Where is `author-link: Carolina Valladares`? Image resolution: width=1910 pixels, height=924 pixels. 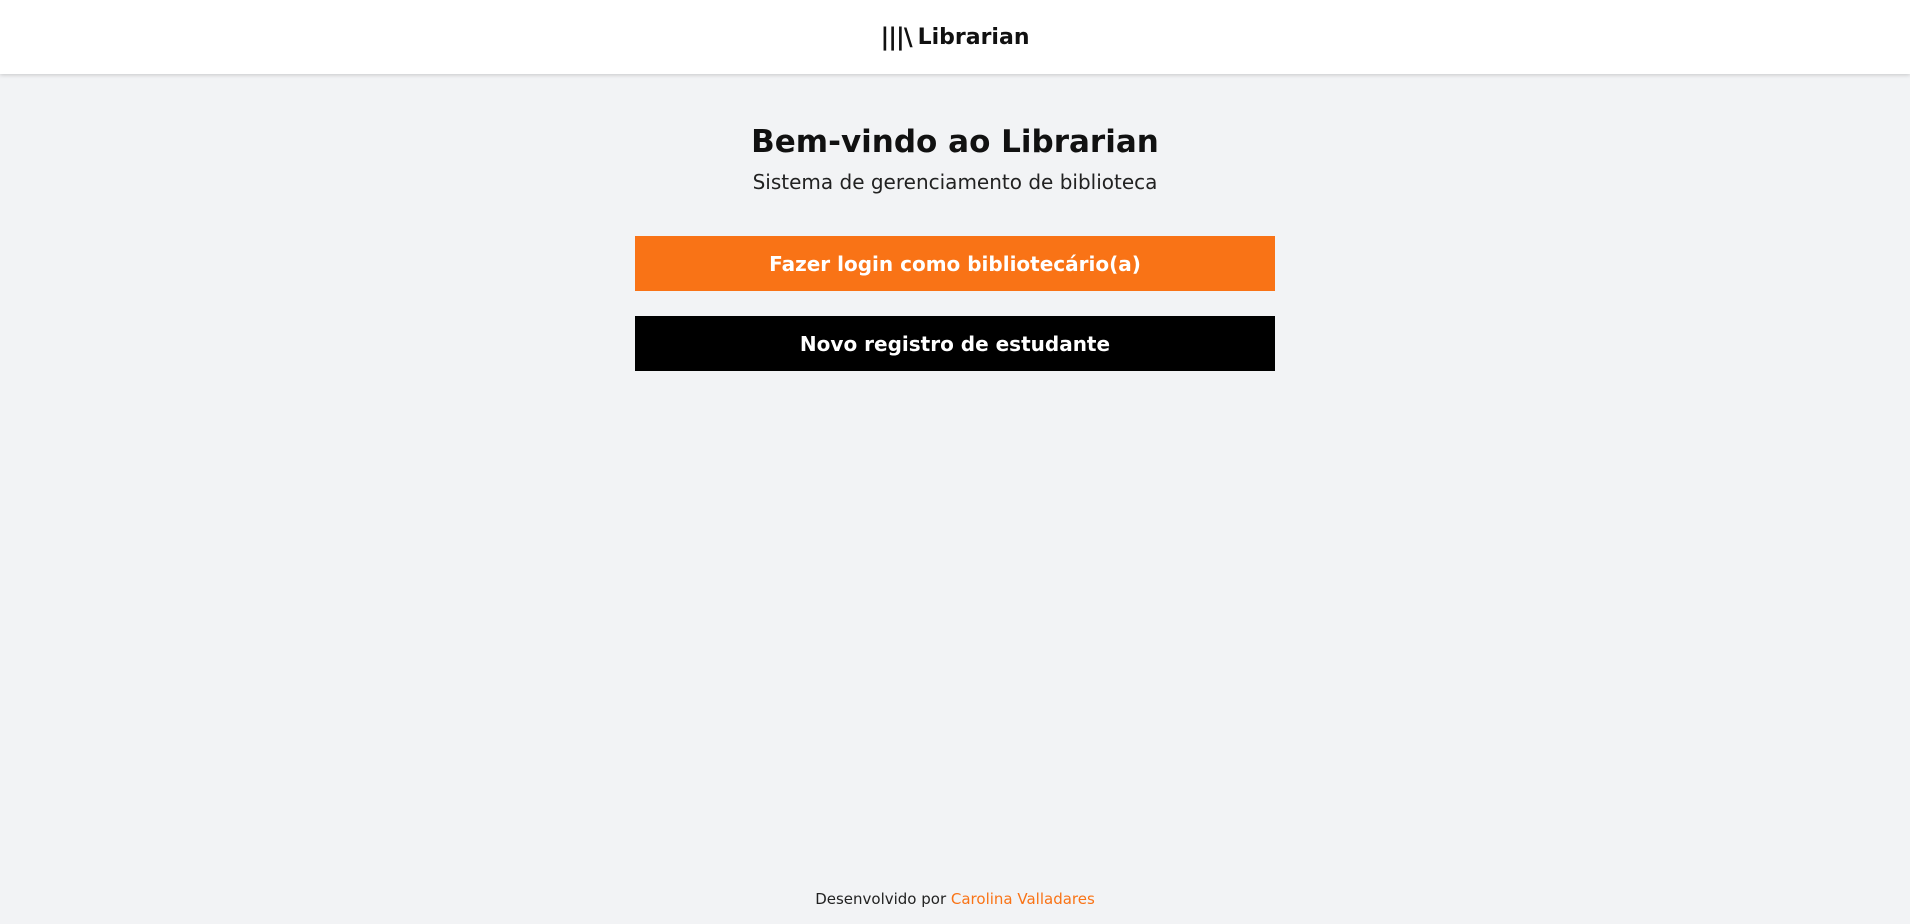 author-link: Carolina Valladares is located at coordinates (1023, 899).